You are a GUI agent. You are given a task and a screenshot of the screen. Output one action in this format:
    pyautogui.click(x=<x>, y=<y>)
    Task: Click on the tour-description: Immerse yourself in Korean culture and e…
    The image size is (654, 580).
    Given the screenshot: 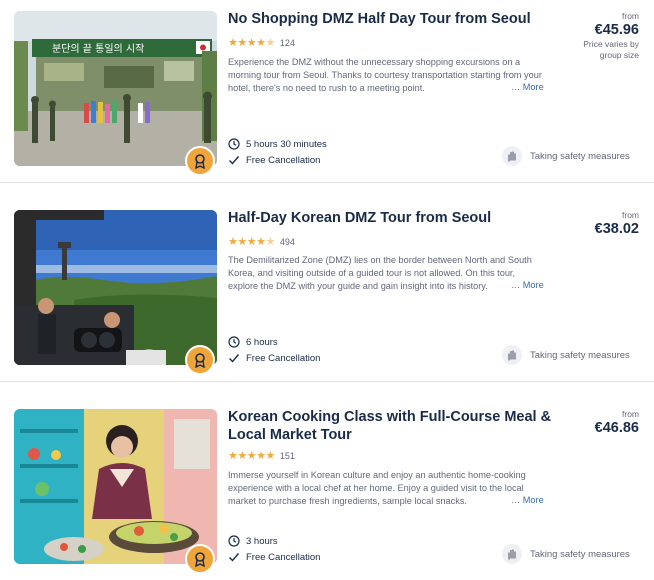 What is the action you would take?
    pyautogui.click(x=377, y=488)
    